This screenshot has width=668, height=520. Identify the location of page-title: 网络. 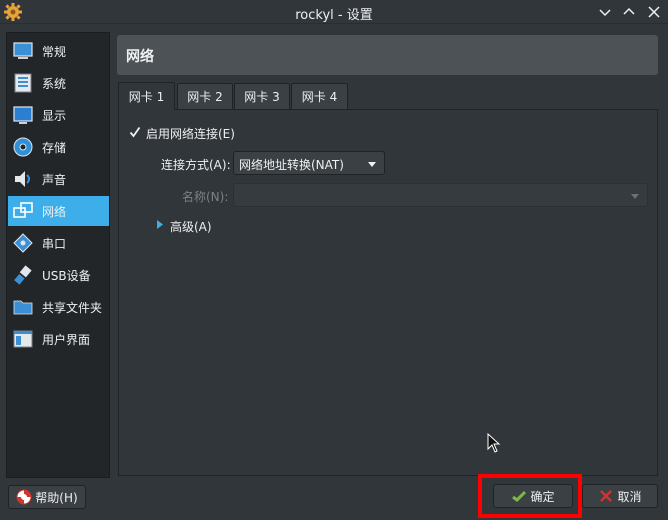
(140, 57).